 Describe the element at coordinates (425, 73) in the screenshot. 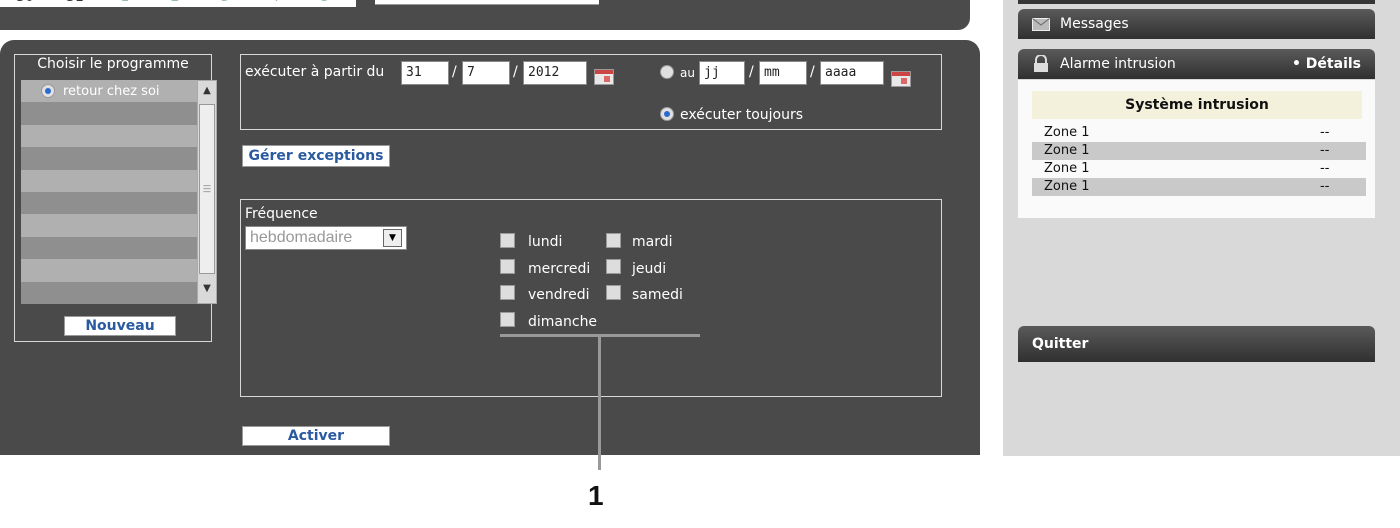

I see `start-day-input: 31` at that location.